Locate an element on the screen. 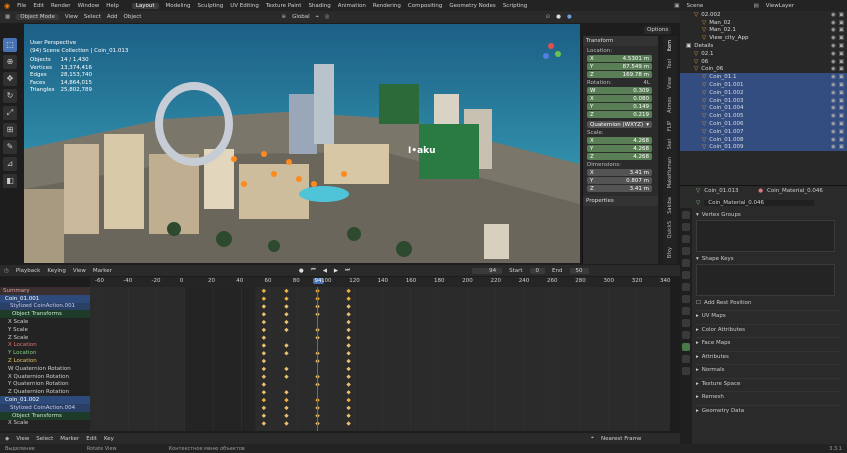  play-icon: ▶ is located at coordinates (336, 271).